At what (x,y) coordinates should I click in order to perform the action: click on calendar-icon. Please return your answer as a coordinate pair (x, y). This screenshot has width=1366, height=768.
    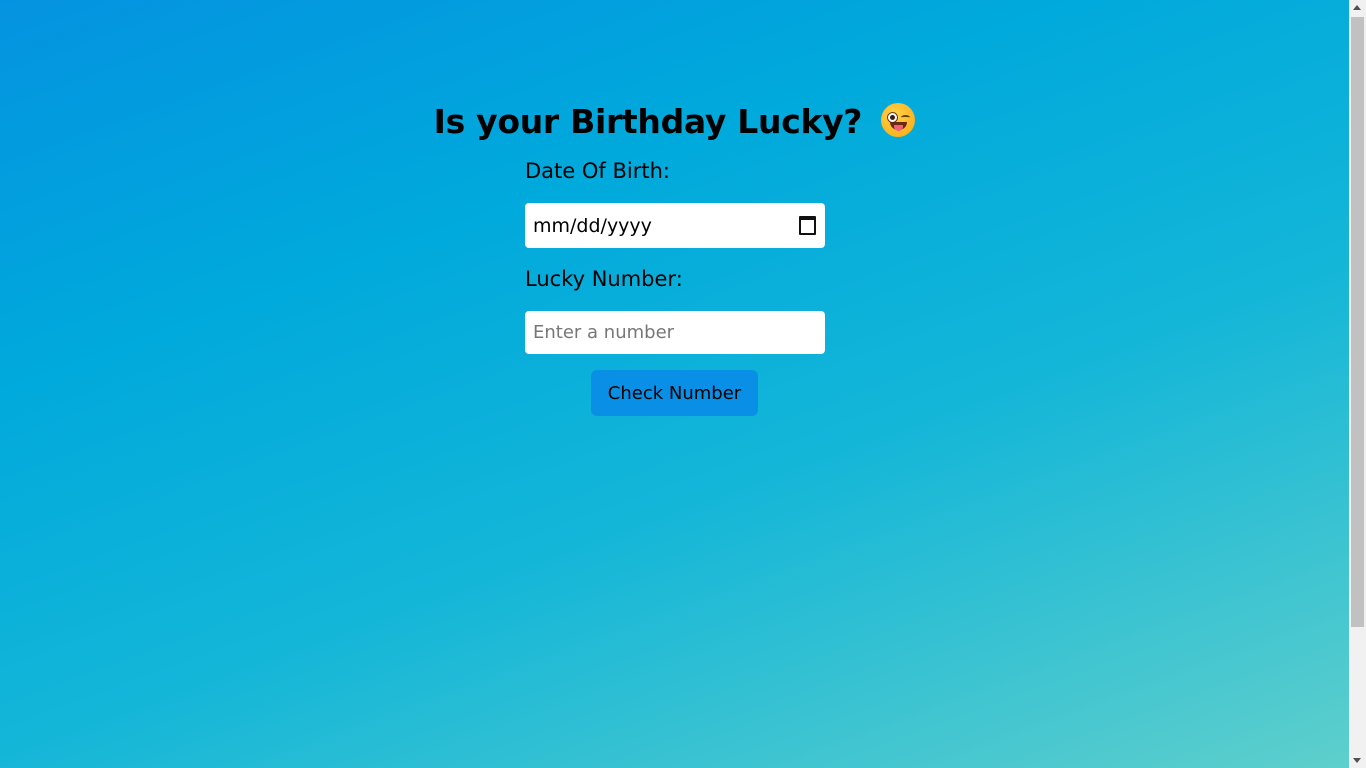
    Looking at the image, I should click on (807, 225).